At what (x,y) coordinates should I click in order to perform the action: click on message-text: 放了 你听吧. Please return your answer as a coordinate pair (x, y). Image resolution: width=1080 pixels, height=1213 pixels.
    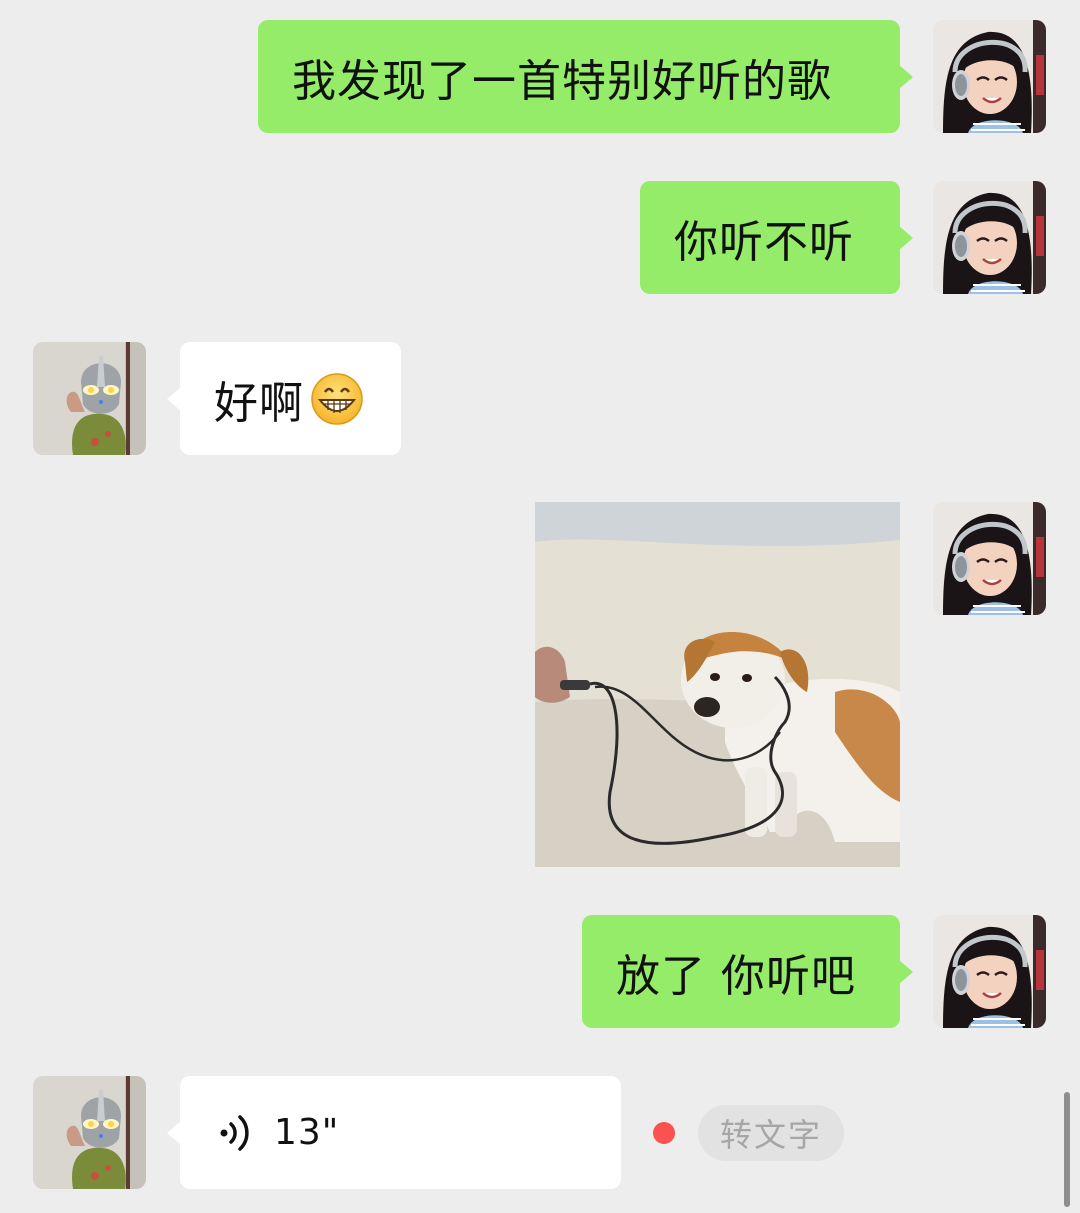
    Looking at the image, I should click on (736, 976).